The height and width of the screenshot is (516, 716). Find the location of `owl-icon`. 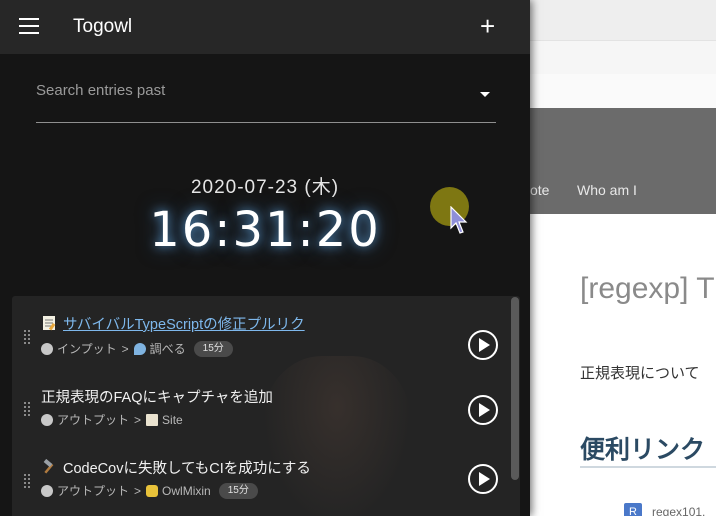

owl-icon is located at coordinates (152, 490).